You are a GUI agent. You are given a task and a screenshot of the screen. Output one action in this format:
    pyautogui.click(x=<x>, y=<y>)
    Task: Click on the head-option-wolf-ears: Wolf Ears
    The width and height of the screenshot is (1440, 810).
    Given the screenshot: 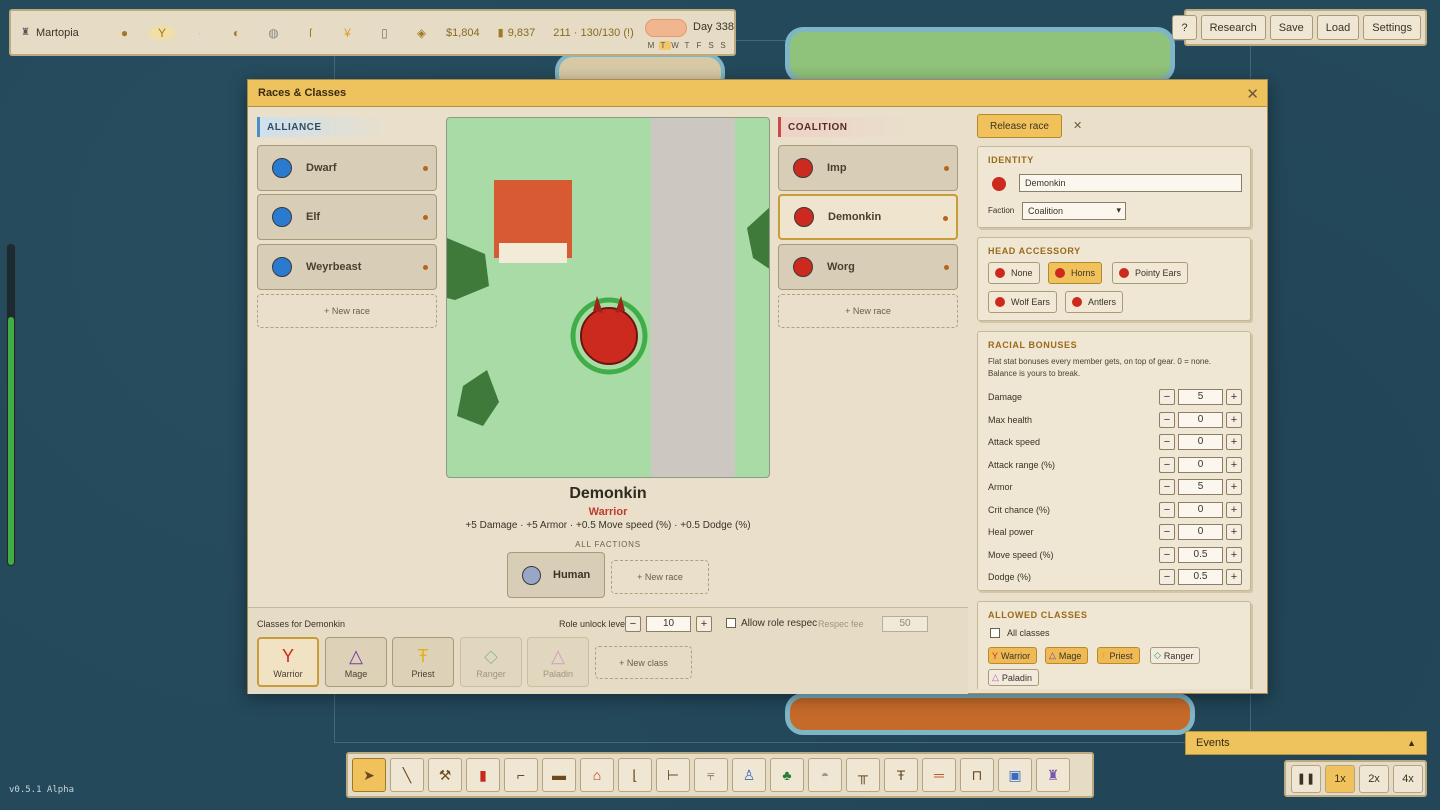 What is the action you would take?
    pyautogui.click(x=1022, y=302)
    